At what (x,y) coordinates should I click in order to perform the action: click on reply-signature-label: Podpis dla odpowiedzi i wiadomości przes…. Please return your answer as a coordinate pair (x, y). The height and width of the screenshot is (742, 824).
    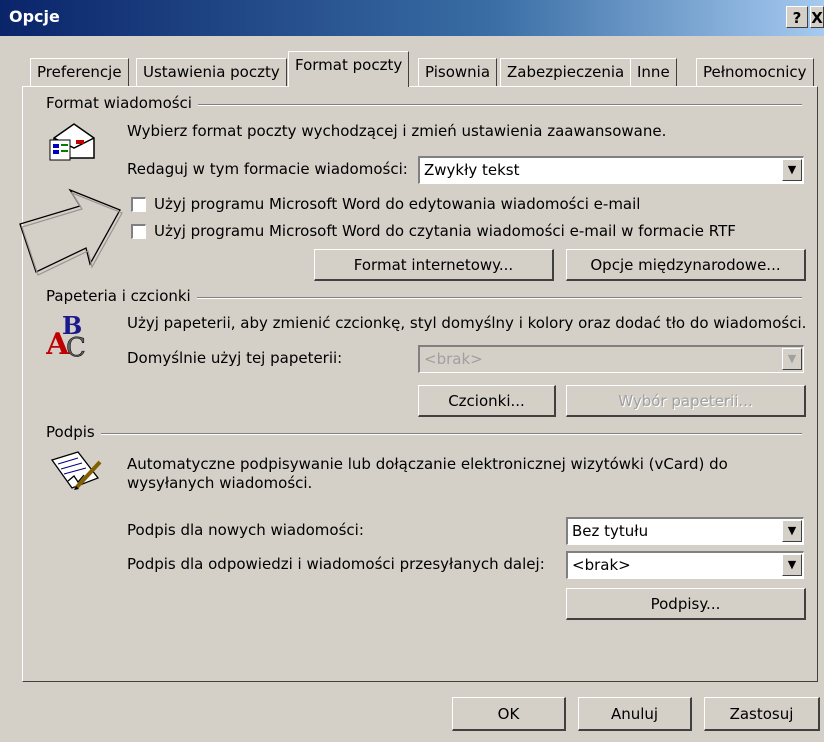
    Looking at the image, I should click on (336, 564).